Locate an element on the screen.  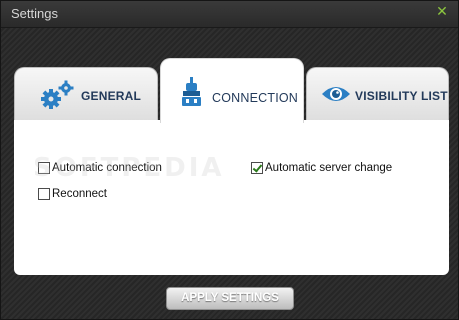
automatic-server-change-option: Automatic server change is located at coordinates (321, 168).